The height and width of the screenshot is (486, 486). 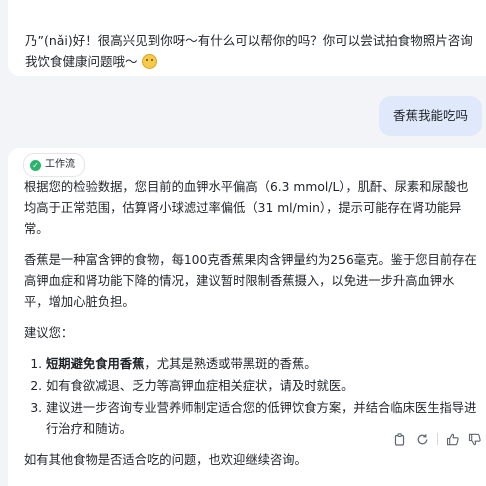 I want to click on workflow-badge: ✓ 工作流, so click(x=54, y=165).